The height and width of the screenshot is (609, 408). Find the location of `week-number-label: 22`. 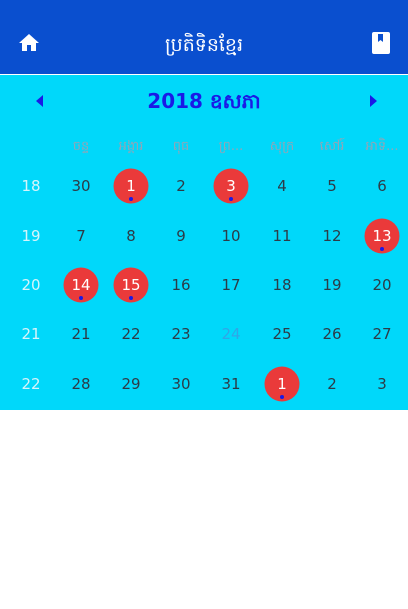

week-number-label: 22 is located at coordinates (31, 384).